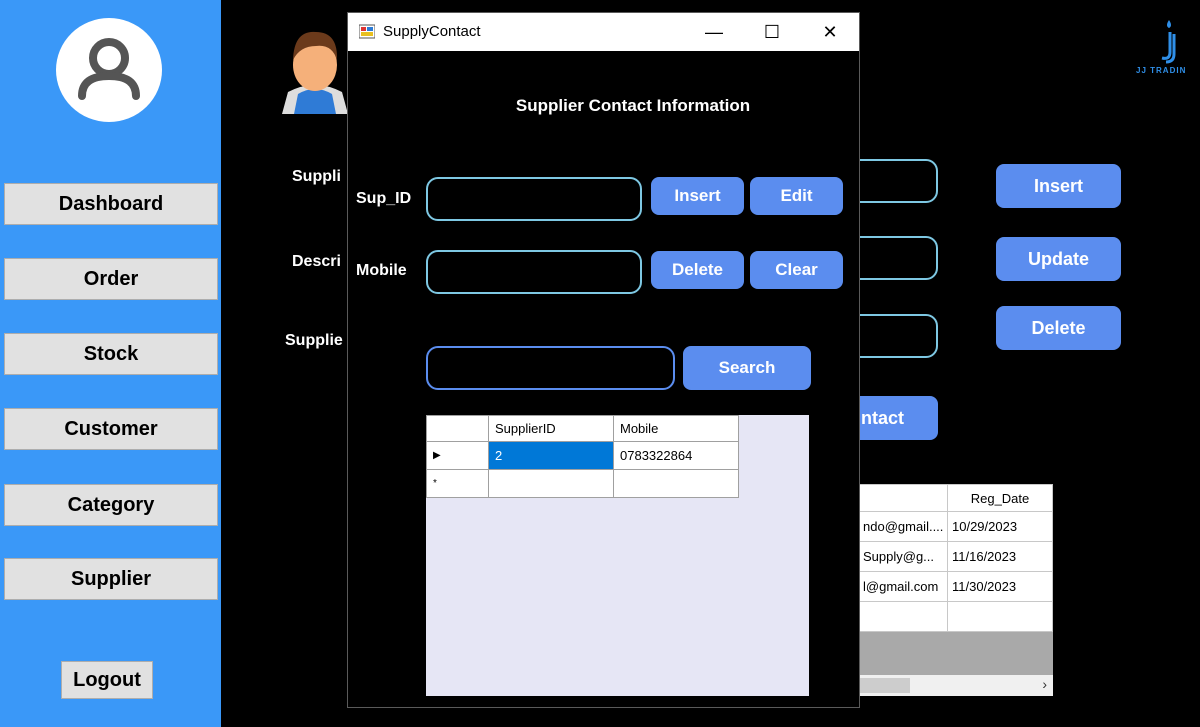  Describe the element at coordinates (1058, 328) in the screenshot. I see `bg-delete-button: Delete` at that location.